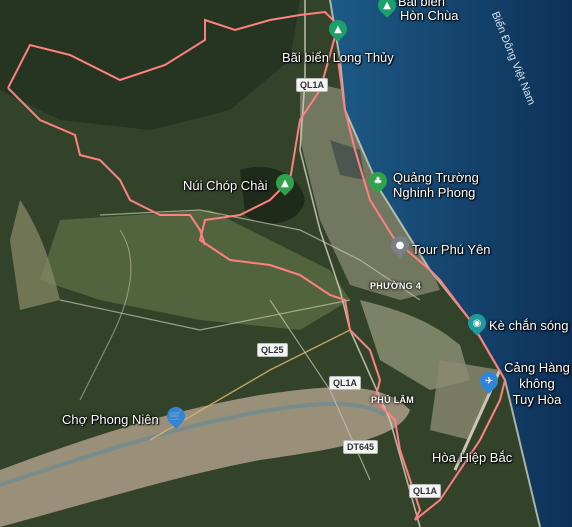 The height and width of the screenshot is (527, 572). I want to click on area-label-phu-lam: PHÚ LÂM, so click(393, 400).